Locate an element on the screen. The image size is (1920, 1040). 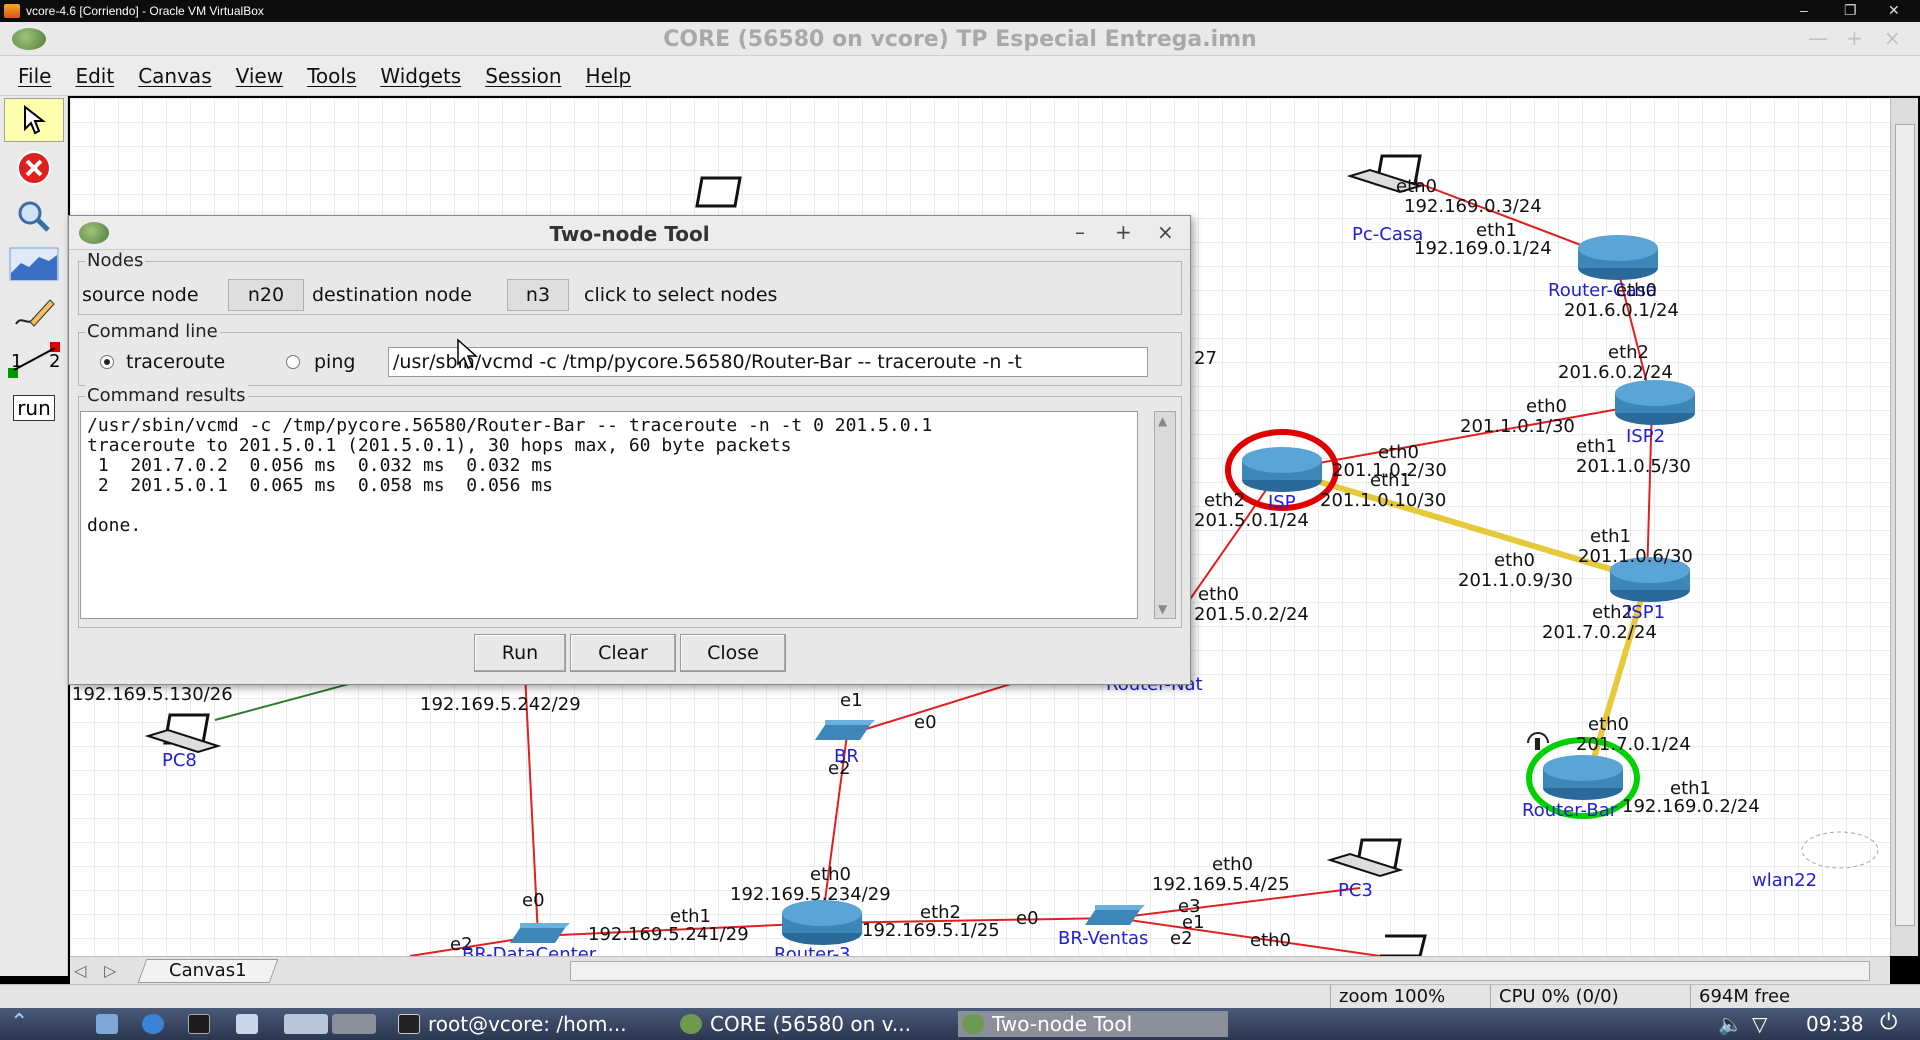
scroll-up-icon: ▲ is located at coordinates (1162, 421).